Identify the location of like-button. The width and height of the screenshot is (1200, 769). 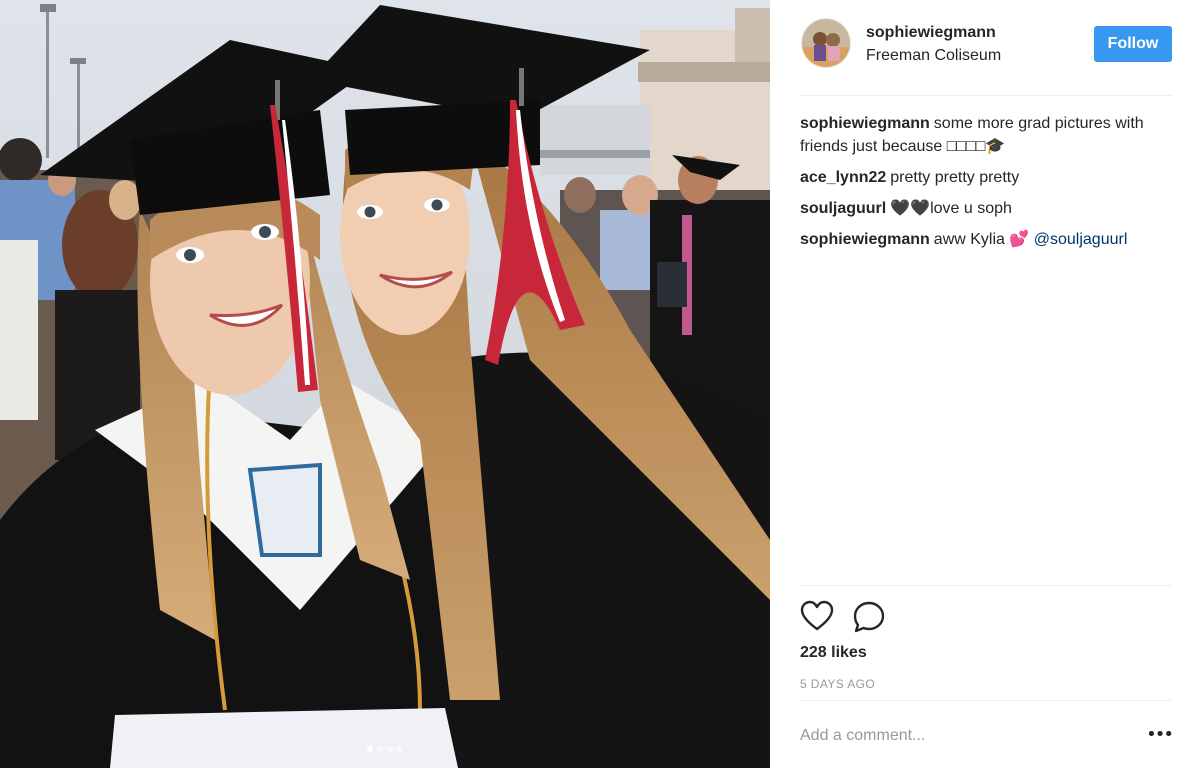
(817, 617).